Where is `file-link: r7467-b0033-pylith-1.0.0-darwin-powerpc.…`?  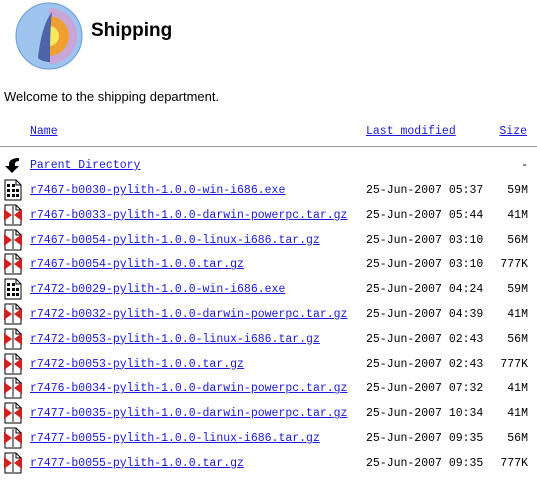
file-link: r7467-b0033-pylith-1.0.0-darwin-powerpc.… is located at coordinates (188, 215).